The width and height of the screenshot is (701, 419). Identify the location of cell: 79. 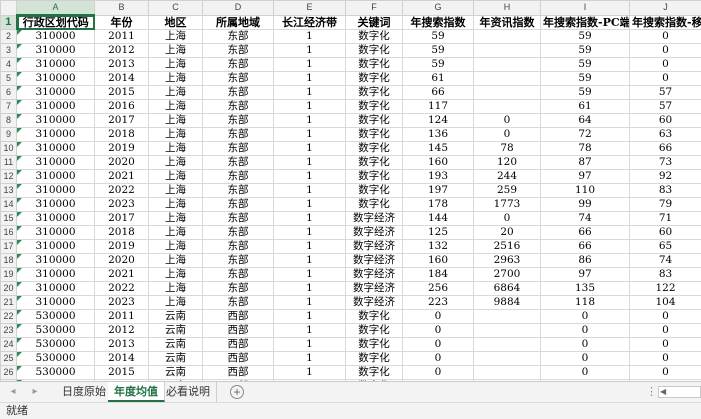
(665, 204).